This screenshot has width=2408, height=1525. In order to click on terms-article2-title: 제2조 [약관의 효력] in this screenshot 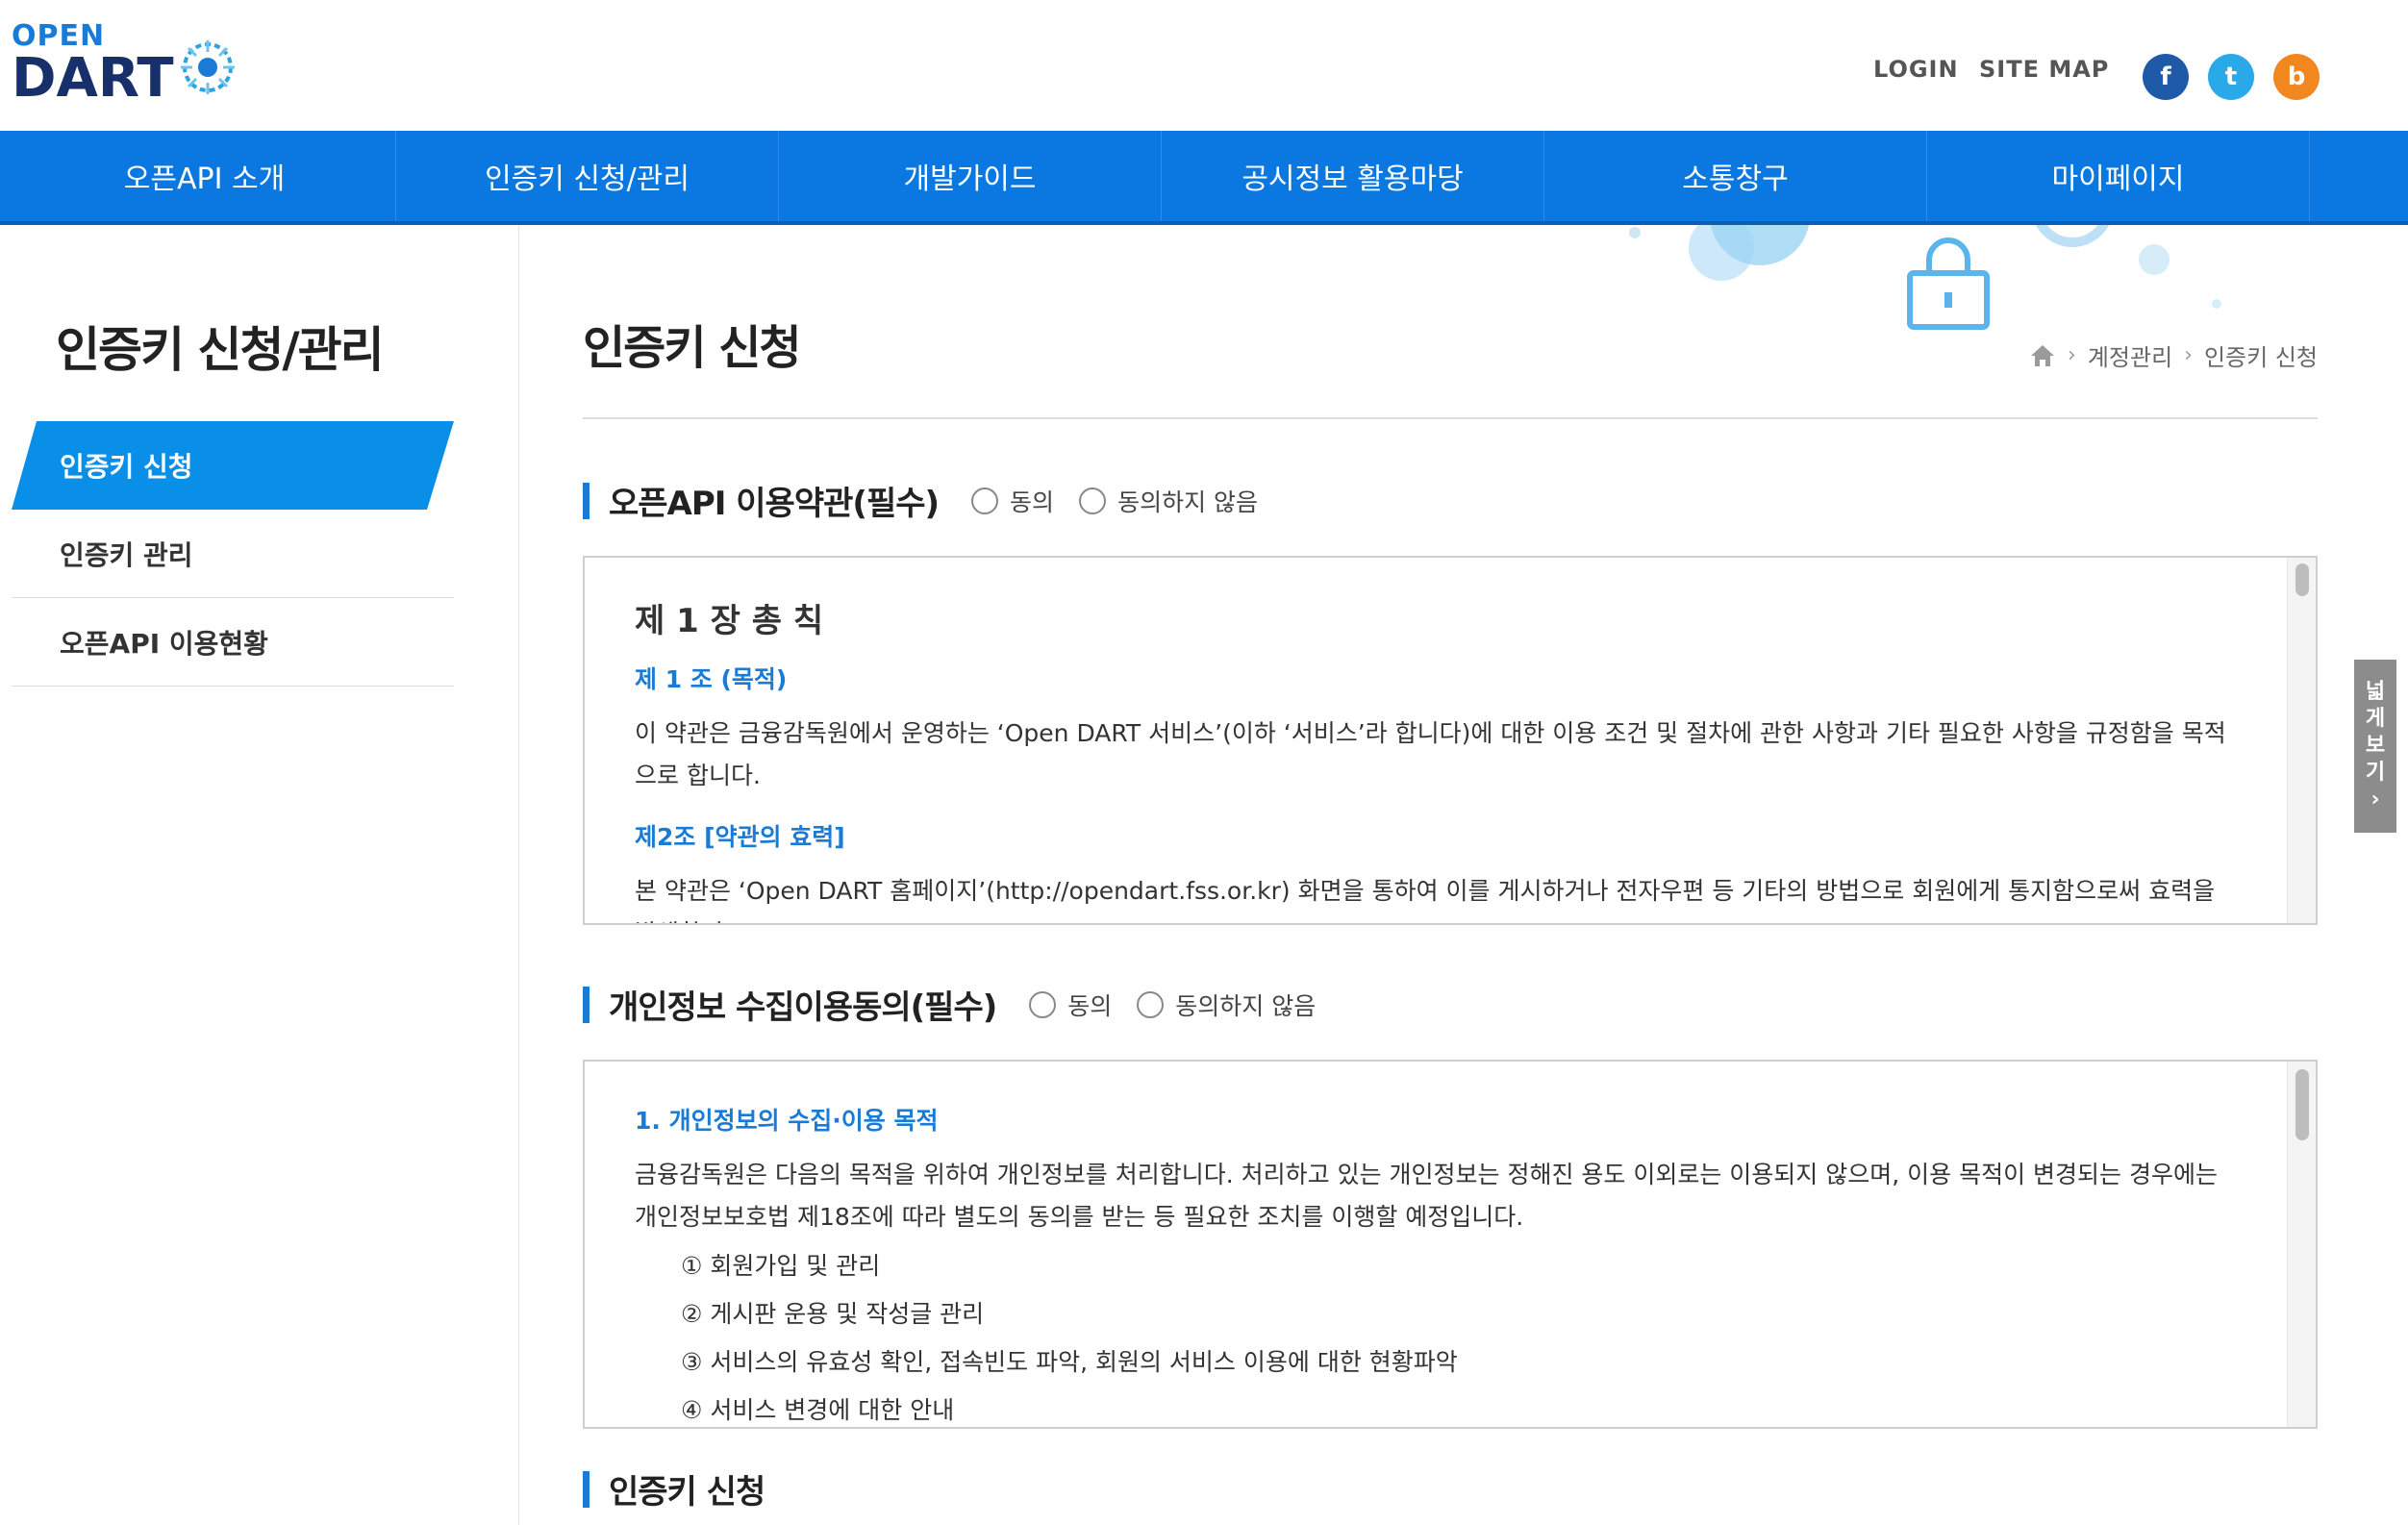, I will do `click(740, 837)`.